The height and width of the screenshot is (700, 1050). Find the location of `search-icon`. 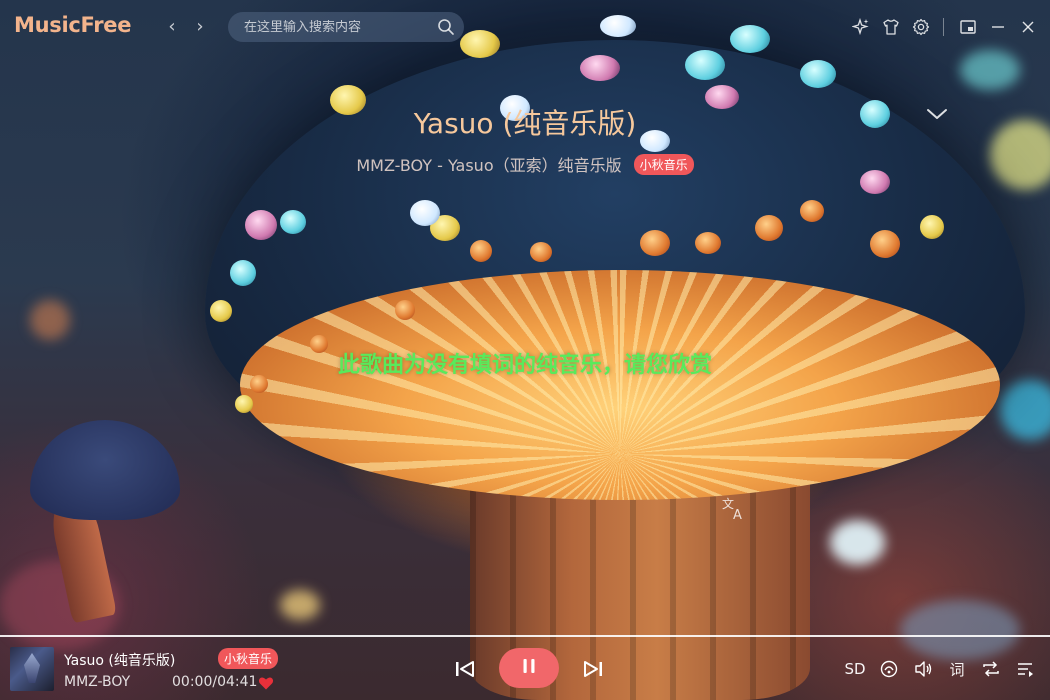

search-icon is located at coordinates (446, 27).